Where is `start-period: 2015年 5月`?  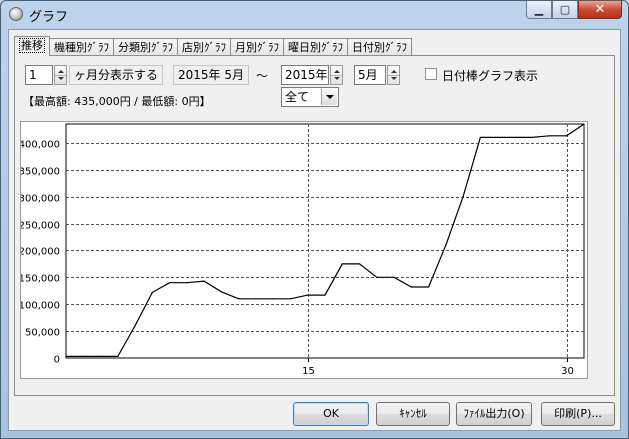 start-period: 2015年 5月 is located at coordinates (211, 75).